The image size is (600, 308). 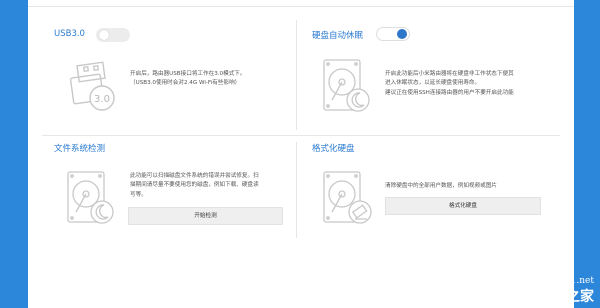 What do you see at coordinates (92, 86) in the screenshot?
I see `usb-drive-icon: 3.0` at bounding box center [92, 86].